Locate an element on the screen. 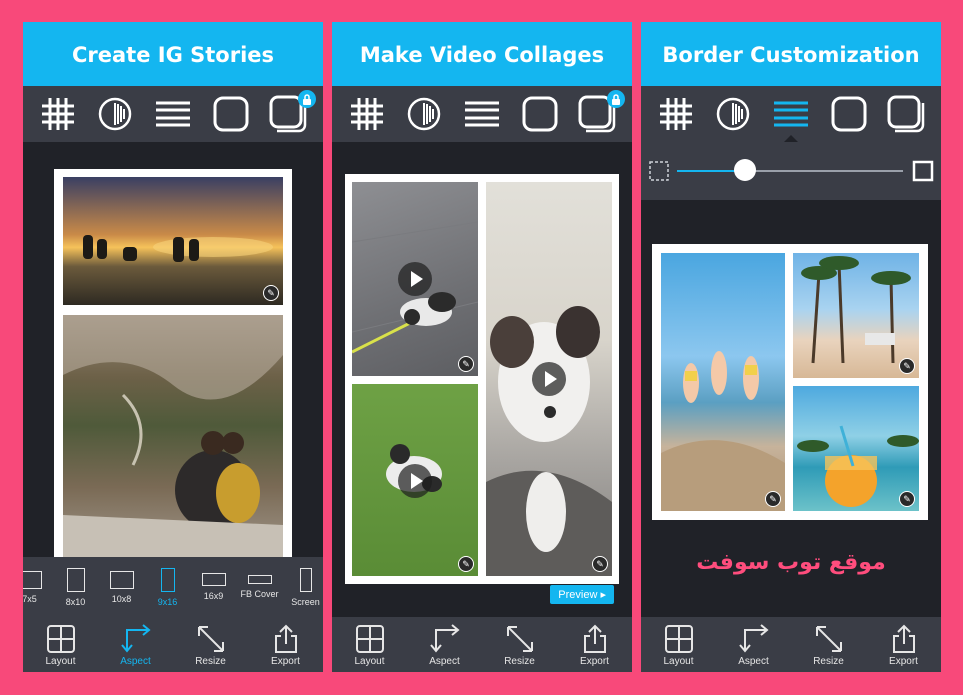 The width and height of the screenshot is (963, 695). puppy-closeup-video: ✎ is located at coordinates (549, 379).